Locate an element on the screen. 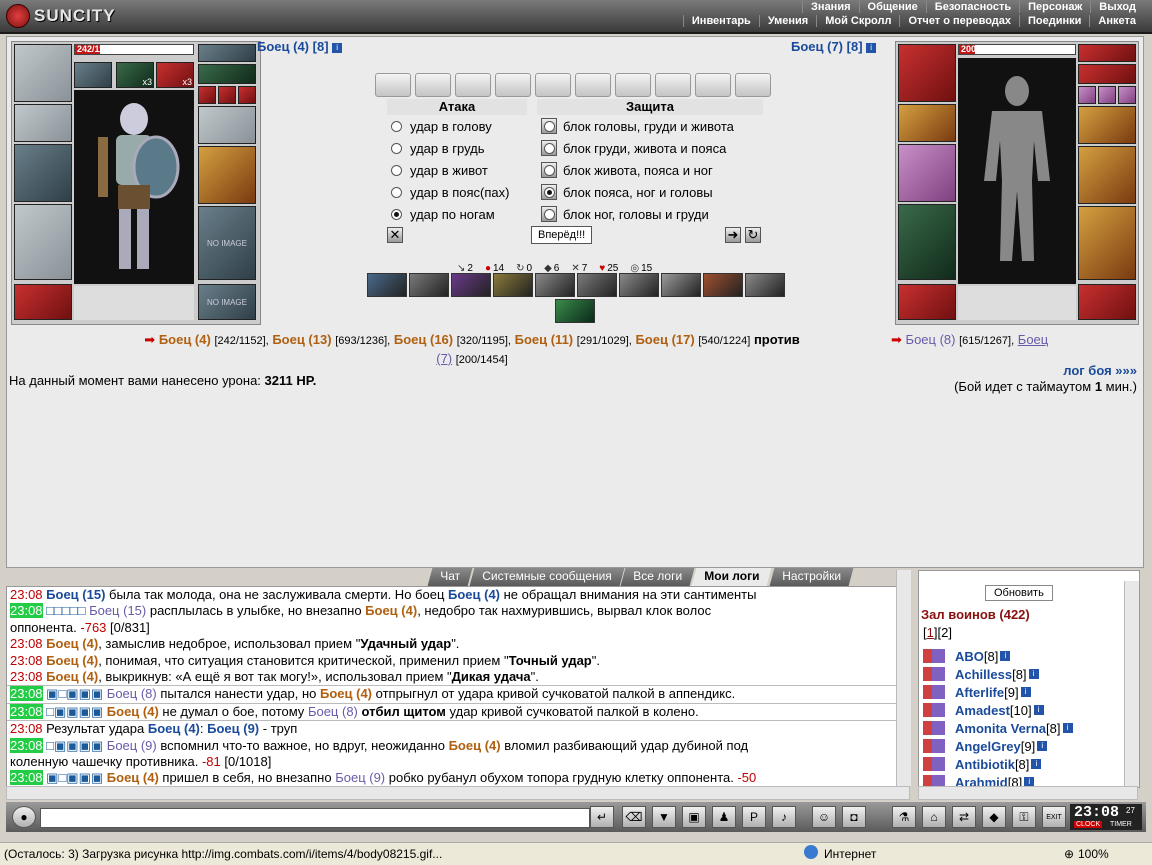 Image resolution: width=1152 pixels, height=865 pixels. block-option: блок груди, живота и пояса is located at coordinates (652, 148).